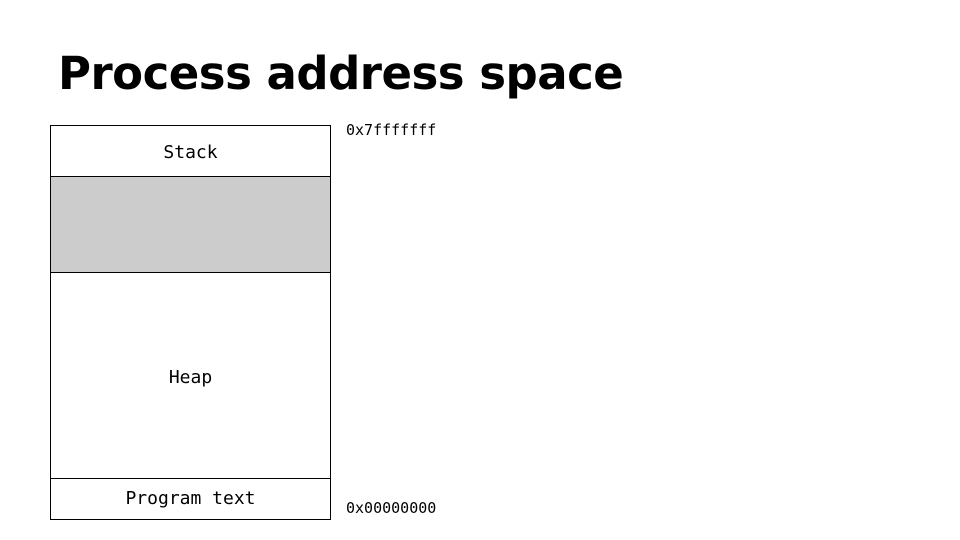 Image resolution: width=960 pixels, height=540 pixels. Describe the element at coordinates (341, 73) in the screenshot. I see `slide-title: Process address space` at that location.